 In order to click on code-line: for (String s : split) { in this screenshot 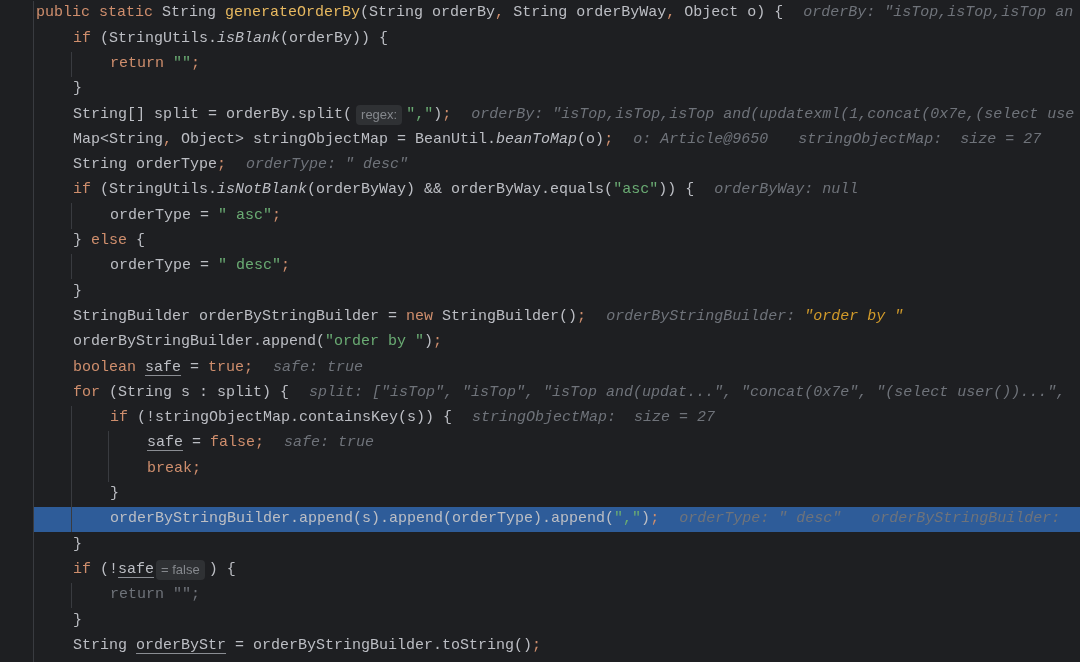, I will do `click(181, 392)`.